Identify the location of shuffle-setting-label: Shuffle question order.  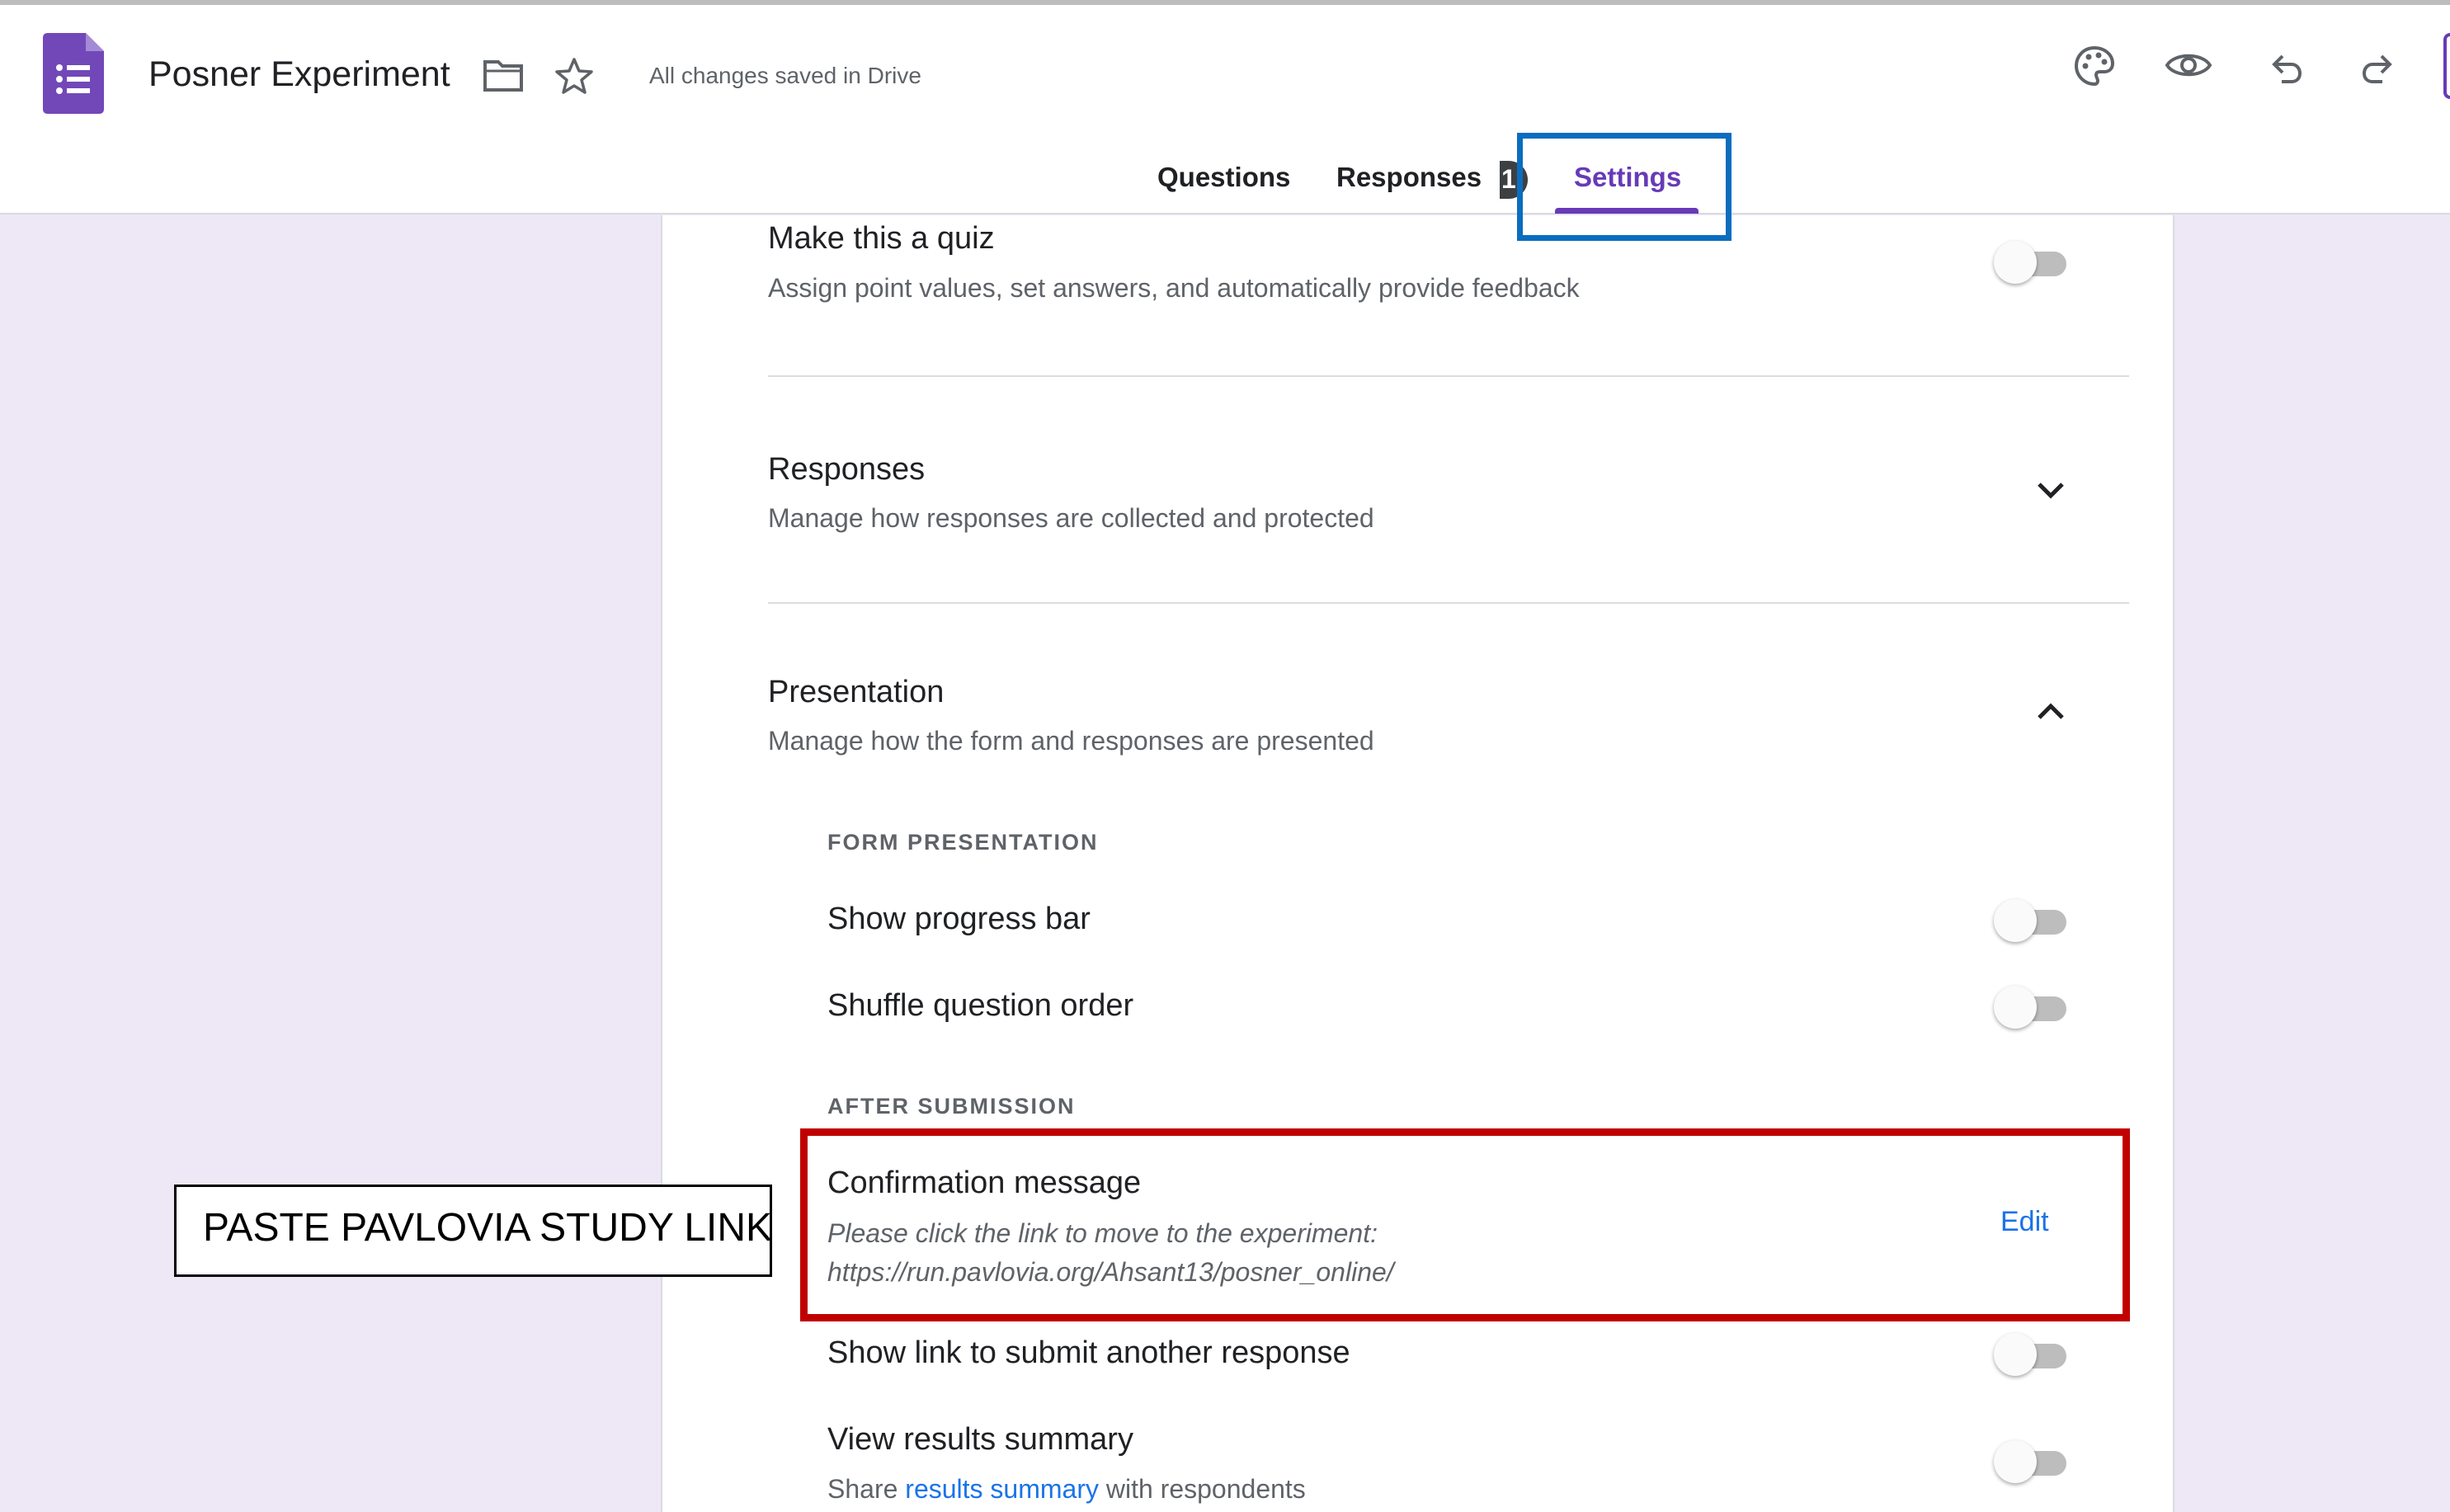
(981, 1005).